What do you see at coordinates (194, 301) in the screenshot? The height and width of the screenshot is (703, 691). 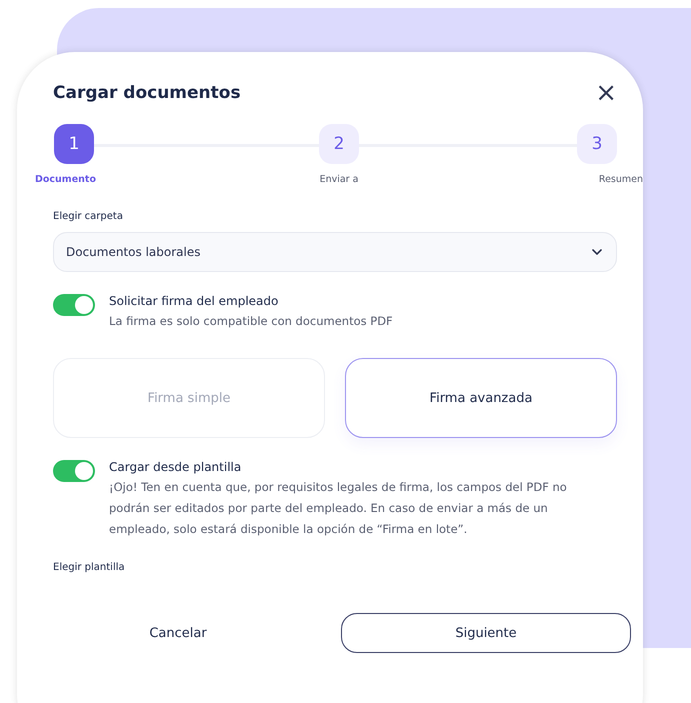 I see `toggle-label: Solicitar firma del empleado` at bounding box center [194, 301].